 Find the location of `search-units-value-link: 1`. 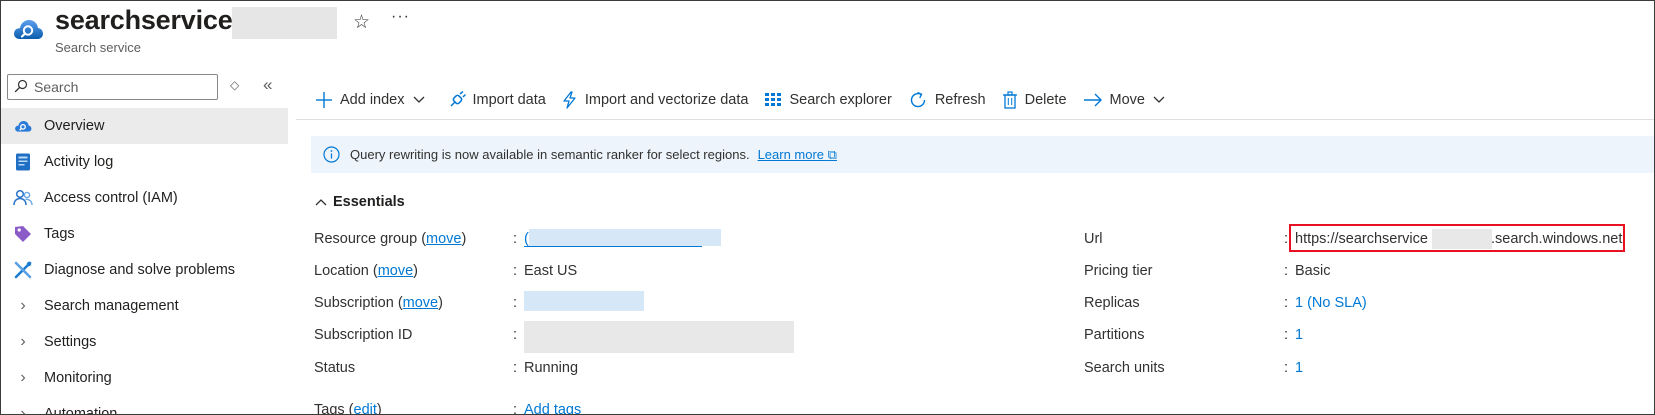

search-units-value-link: 1 is located at coordinates (1299, 368).